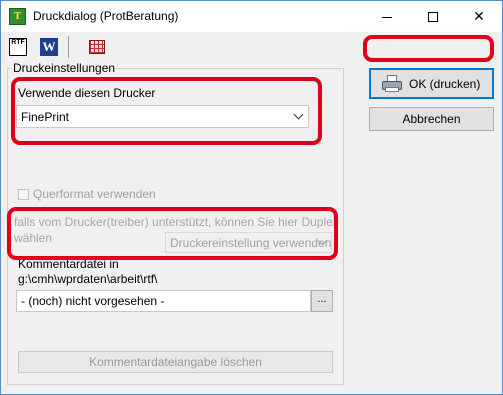 This screenshot has width=503, height=395. Describe the element at coordinates (93, 301) in the screenshot. I see `comment-file-value: - (noch) nicht vorgesehen -` at that location.